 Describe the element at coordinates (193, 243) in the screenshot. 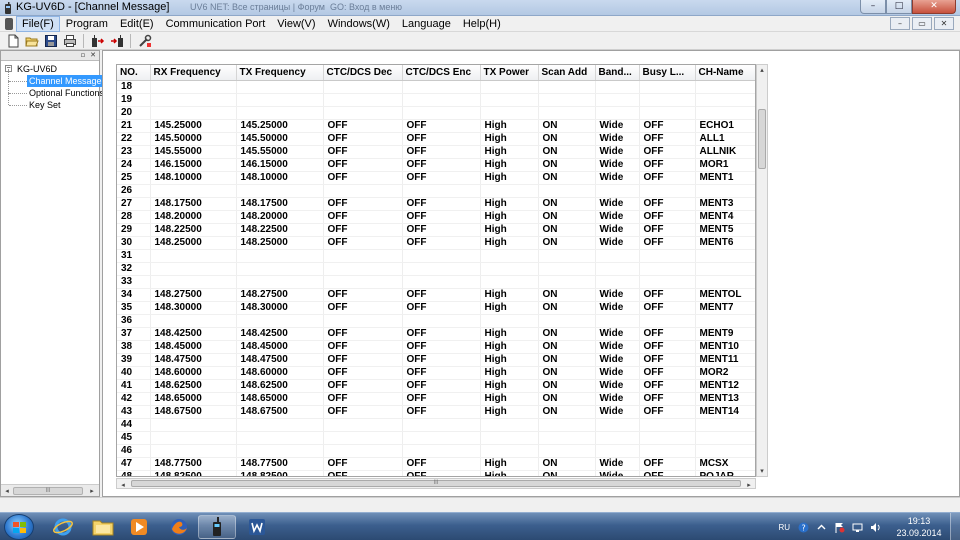

I see `cell-rx-frequency: 148.25000` at that location.